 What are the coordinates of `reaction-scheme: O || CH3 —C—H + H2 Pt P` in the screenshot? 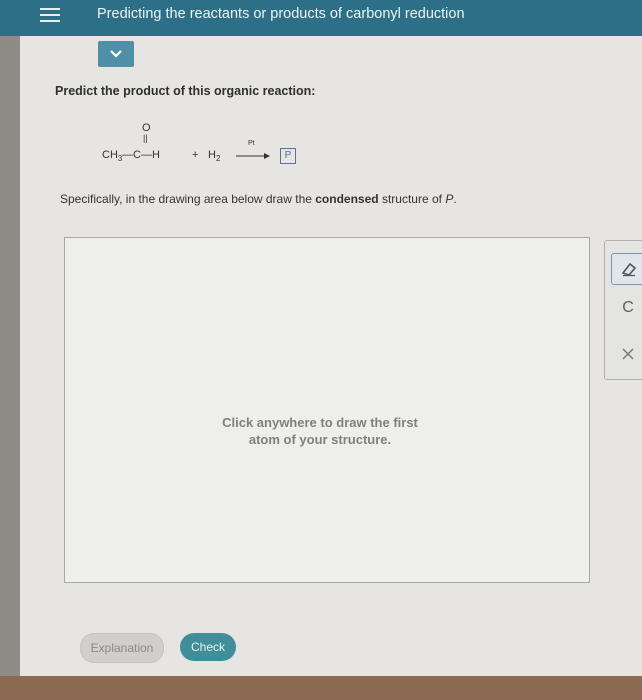 It's located at (205, 145).